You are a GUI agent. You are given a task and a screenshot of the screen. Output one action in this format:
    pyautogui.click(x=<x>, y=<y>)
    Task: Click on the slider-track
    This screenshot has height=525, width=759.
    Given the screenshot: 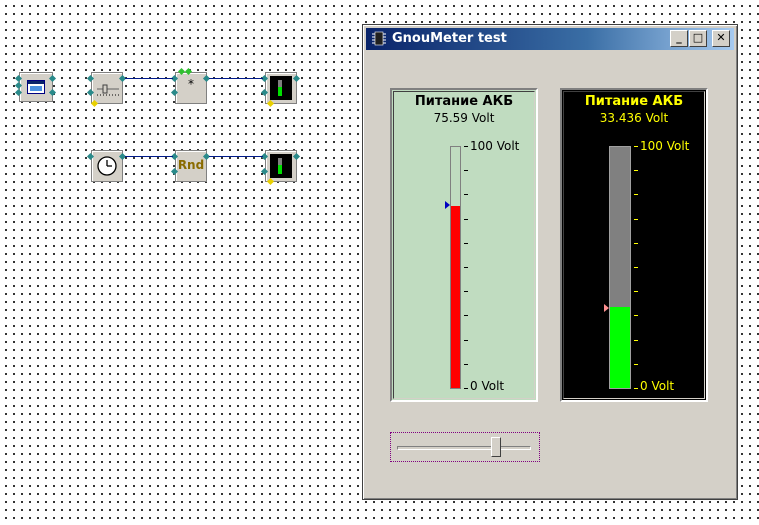 What is the action you would take?
    pyautogui.click(x=464, y=448)
    